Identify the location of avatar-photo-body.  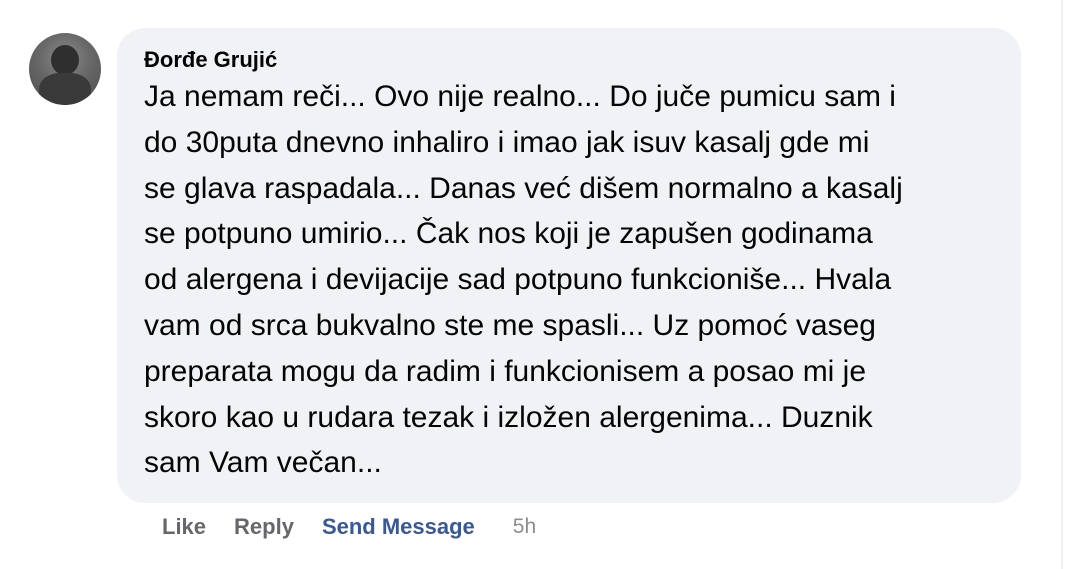
(65, 89).